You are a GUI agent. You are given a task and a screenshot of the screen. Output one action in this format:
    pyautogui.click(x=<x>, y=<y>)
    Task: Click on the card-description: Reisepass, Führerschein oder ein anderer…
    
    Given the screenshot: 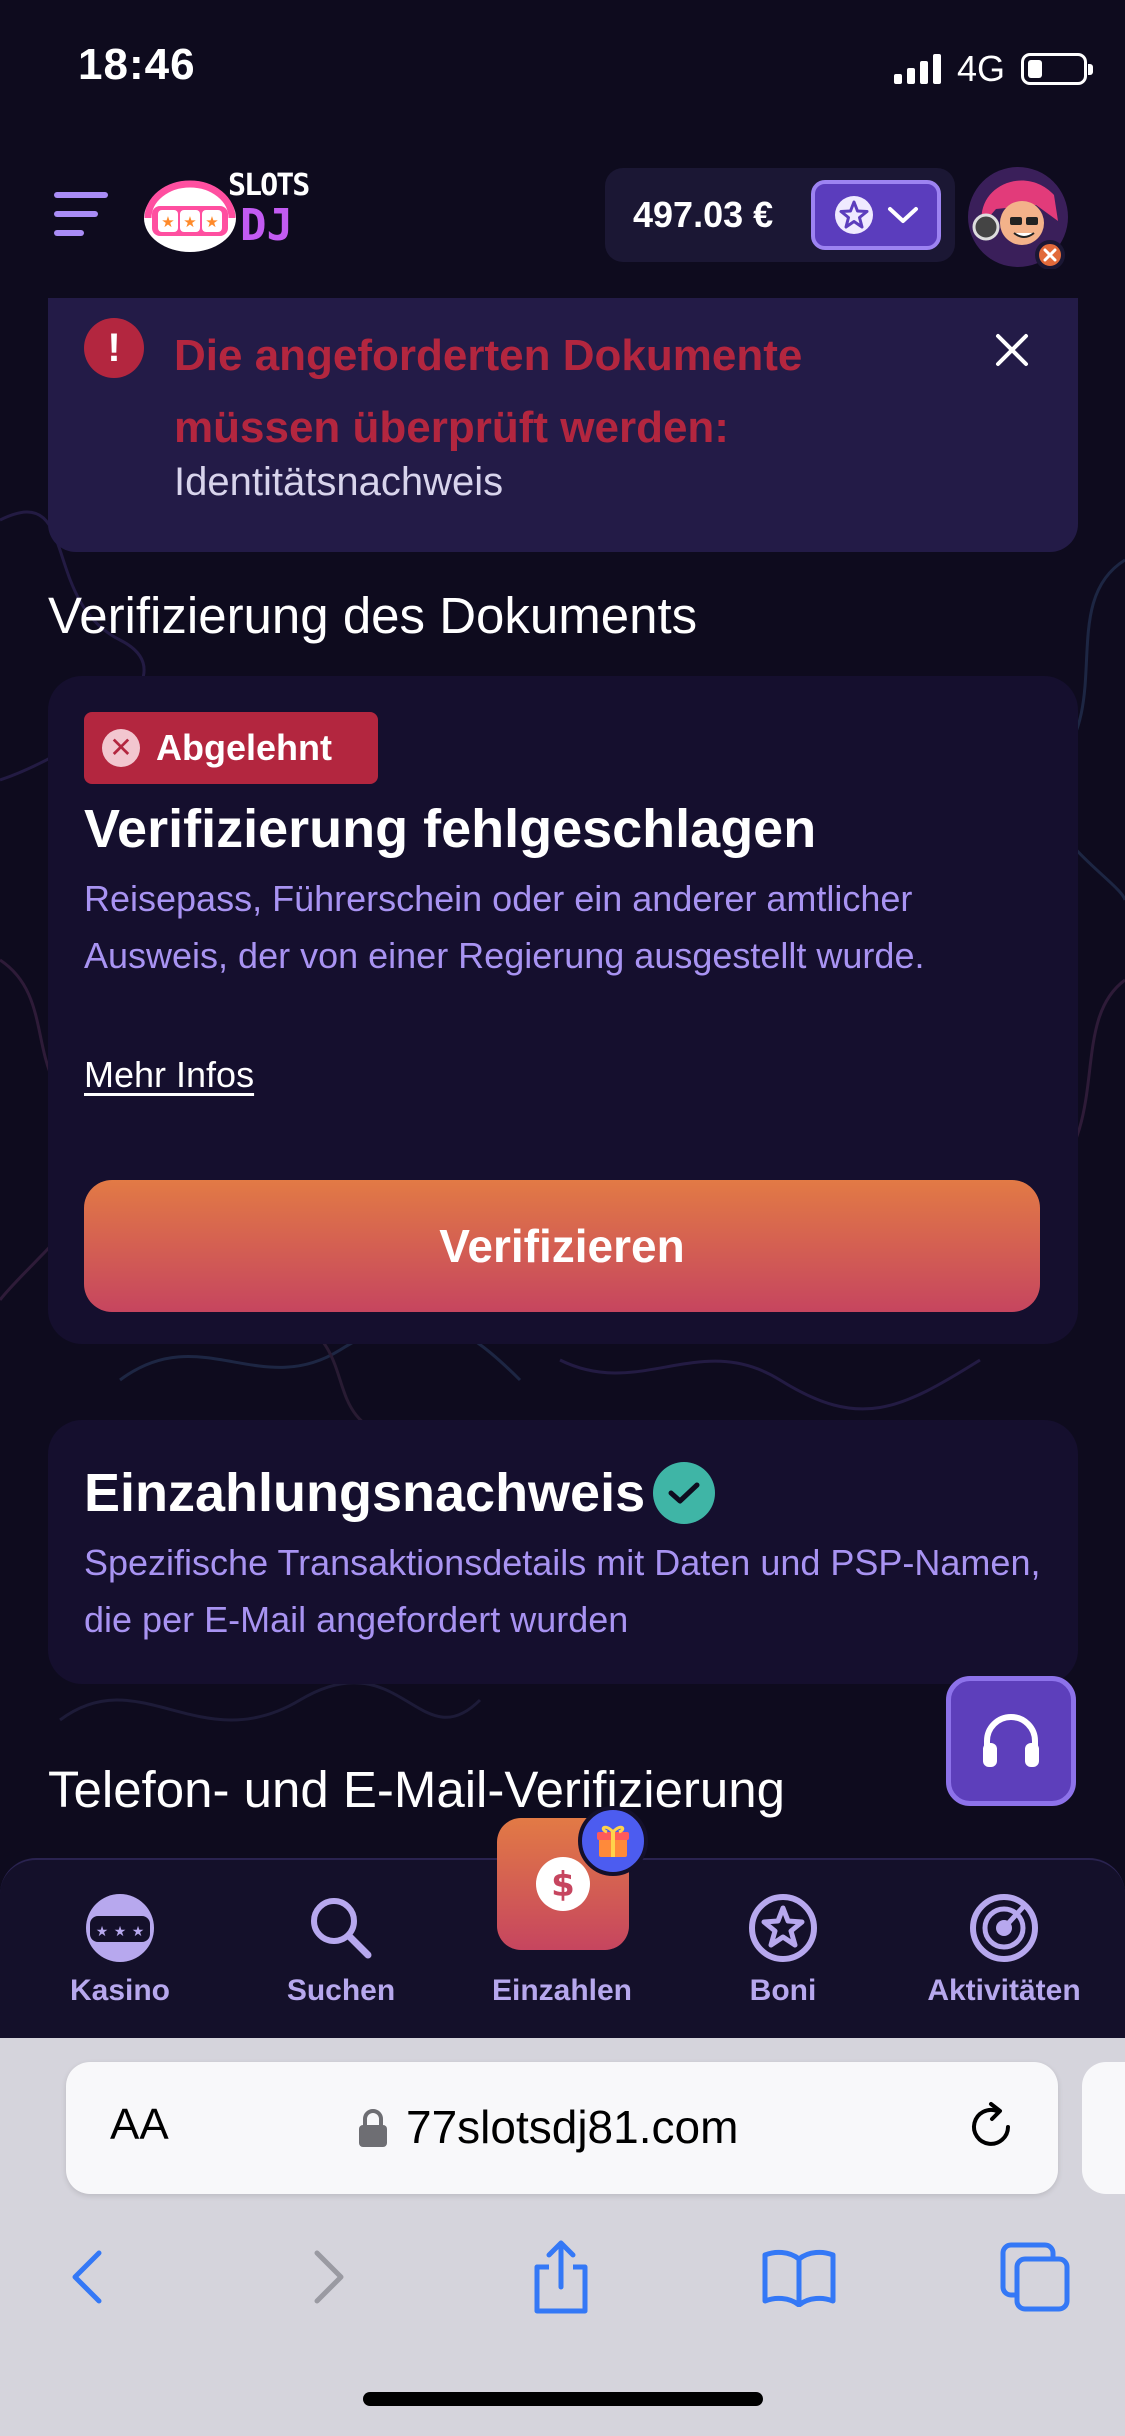 What is the action you would take?
    pyautogui.click(x=504, y=927)
    